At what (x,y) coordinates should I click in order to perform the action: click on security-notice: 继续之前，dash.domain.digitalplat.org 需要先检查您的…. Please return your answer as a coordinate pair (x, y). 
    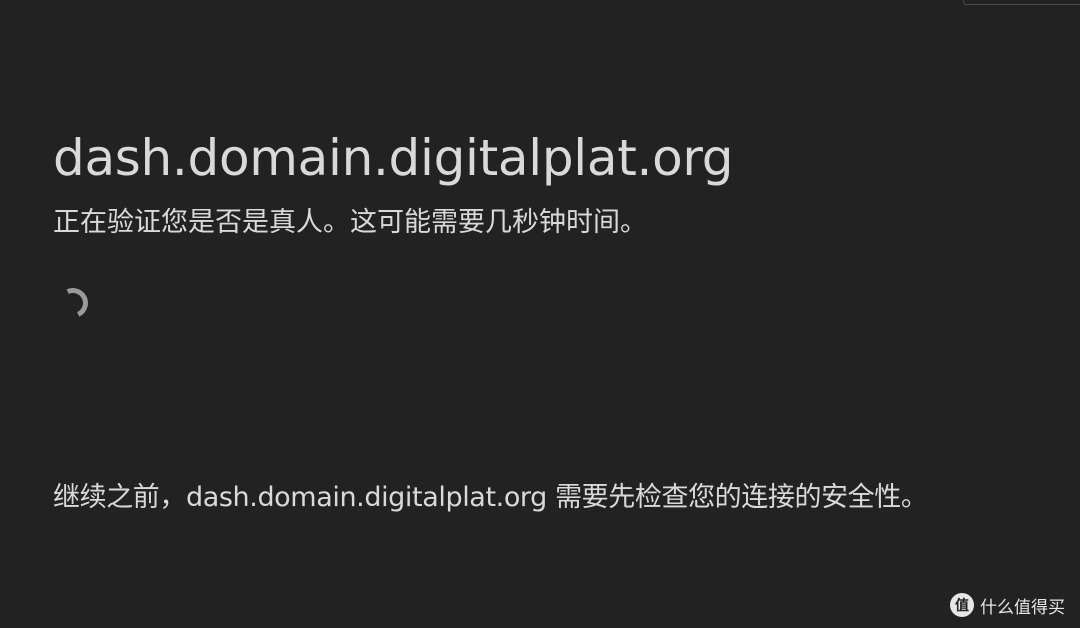
    Looking at the image, I should click on (490, 497).